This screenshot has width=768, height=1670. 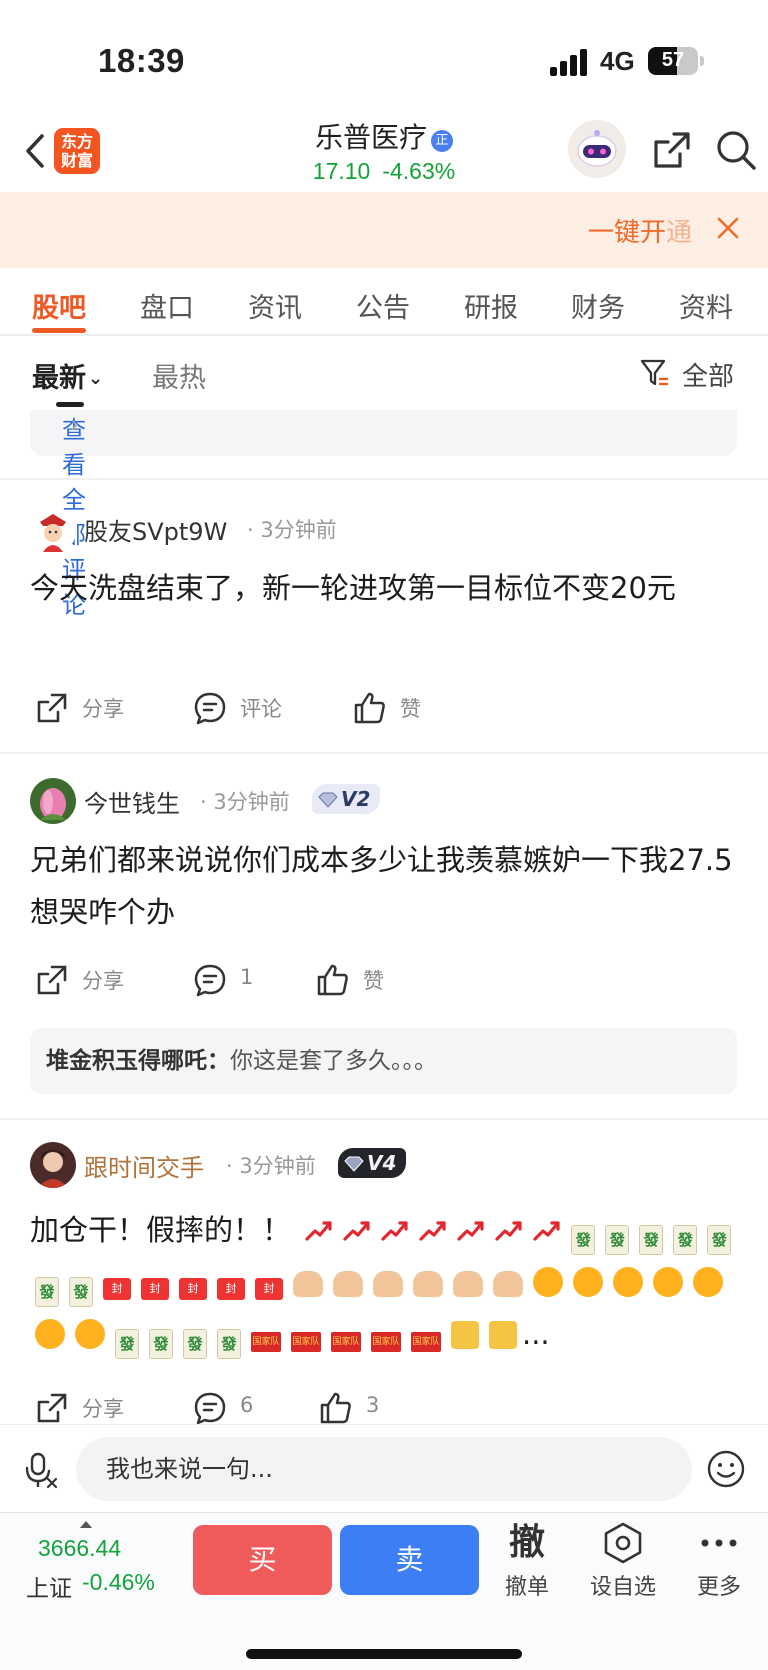 What do you see at coordinates (118, 1582) in the screenshot?
I see `index-change: -0.46%` at bounding box center [118, 1582].